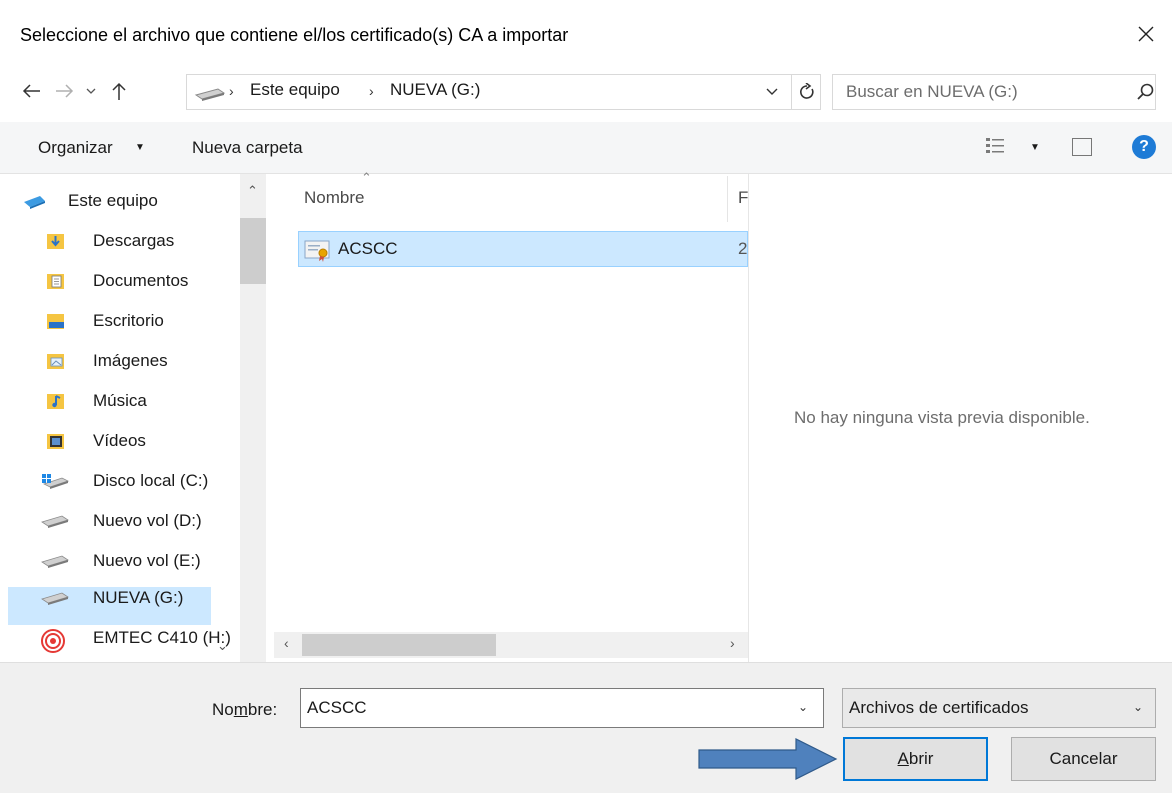 The width and height of the screenshot is (1172, 793). I want to click on sidebar-item-m-sica: Música, so click(120, 402).